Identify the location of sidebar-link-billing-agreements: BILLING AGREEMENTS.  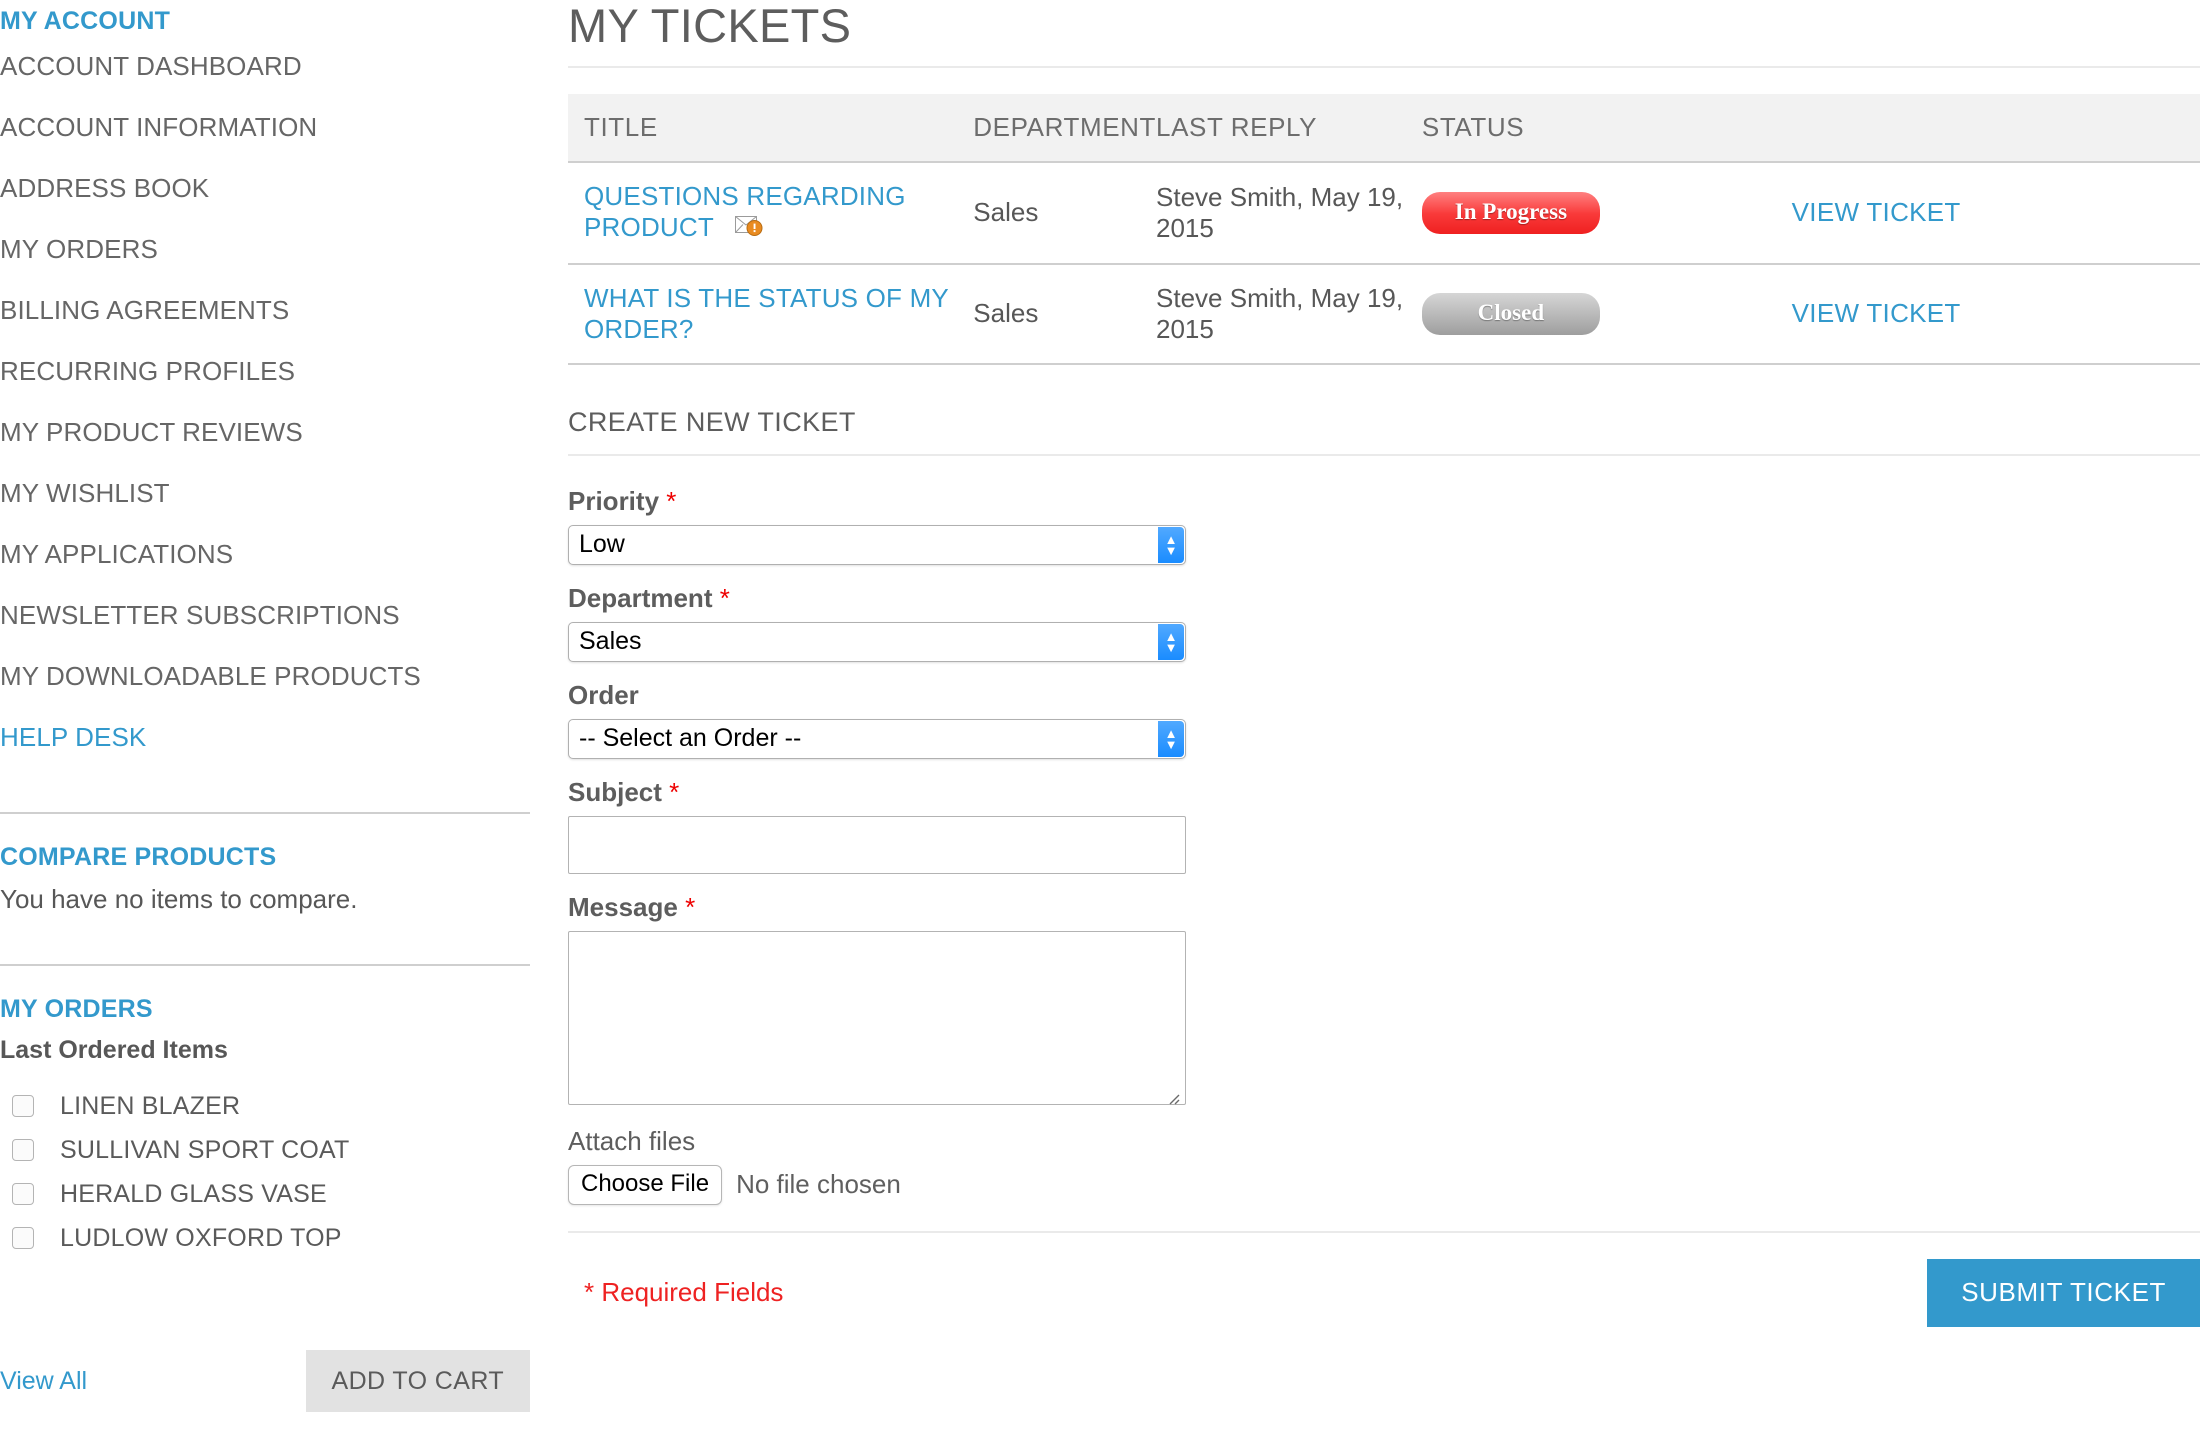
(144, 310).